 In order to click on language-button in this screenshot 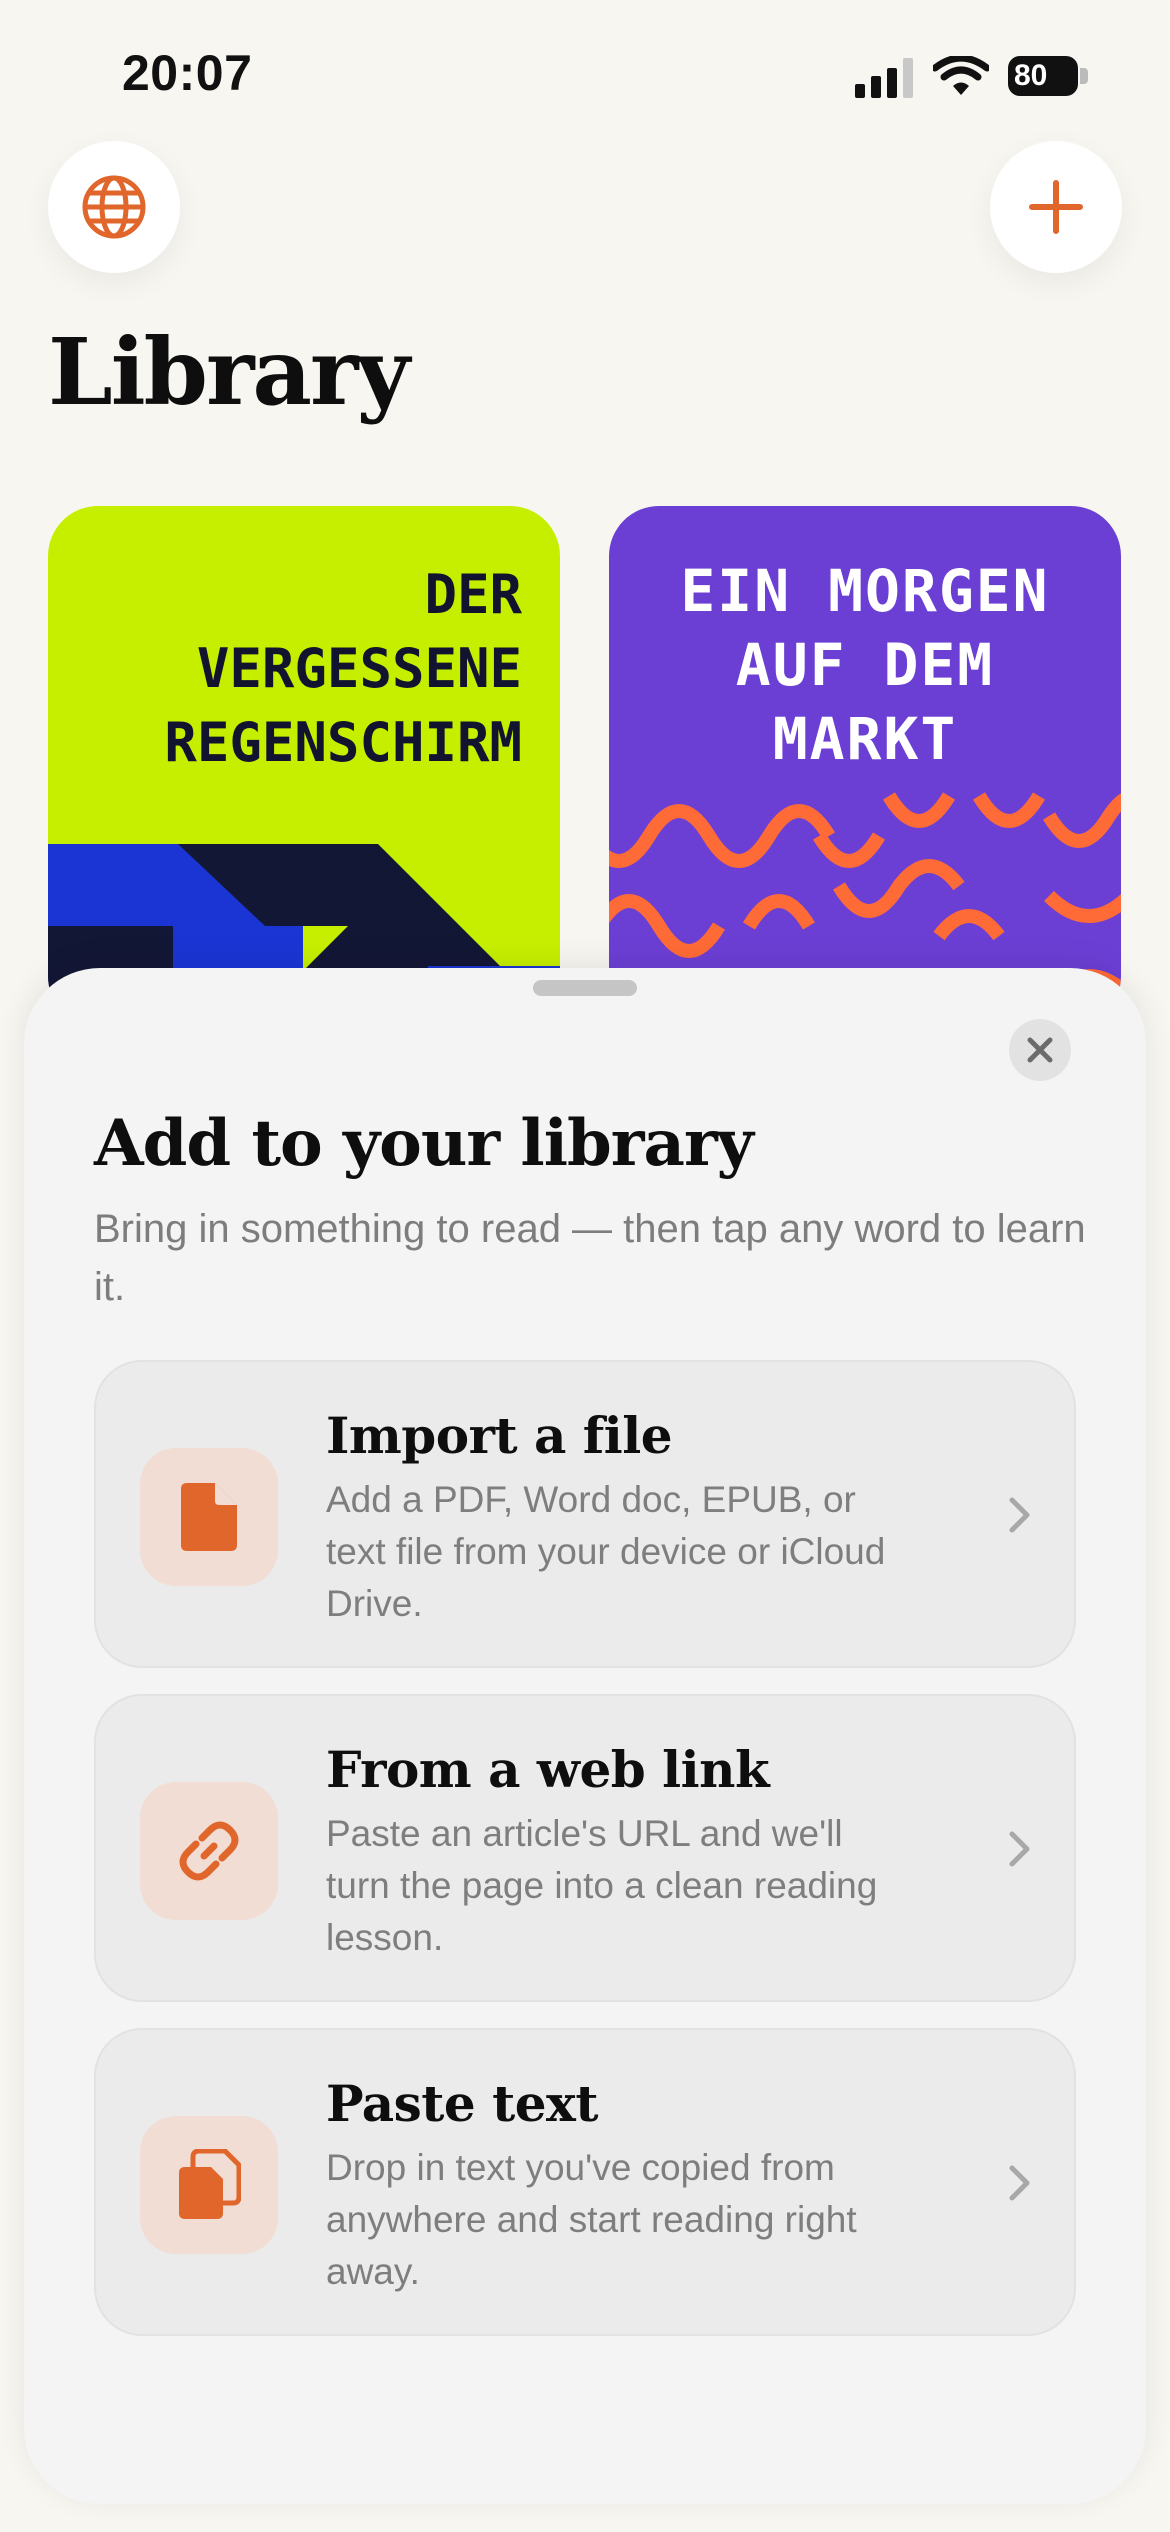, I will do `click(114, 207)`.